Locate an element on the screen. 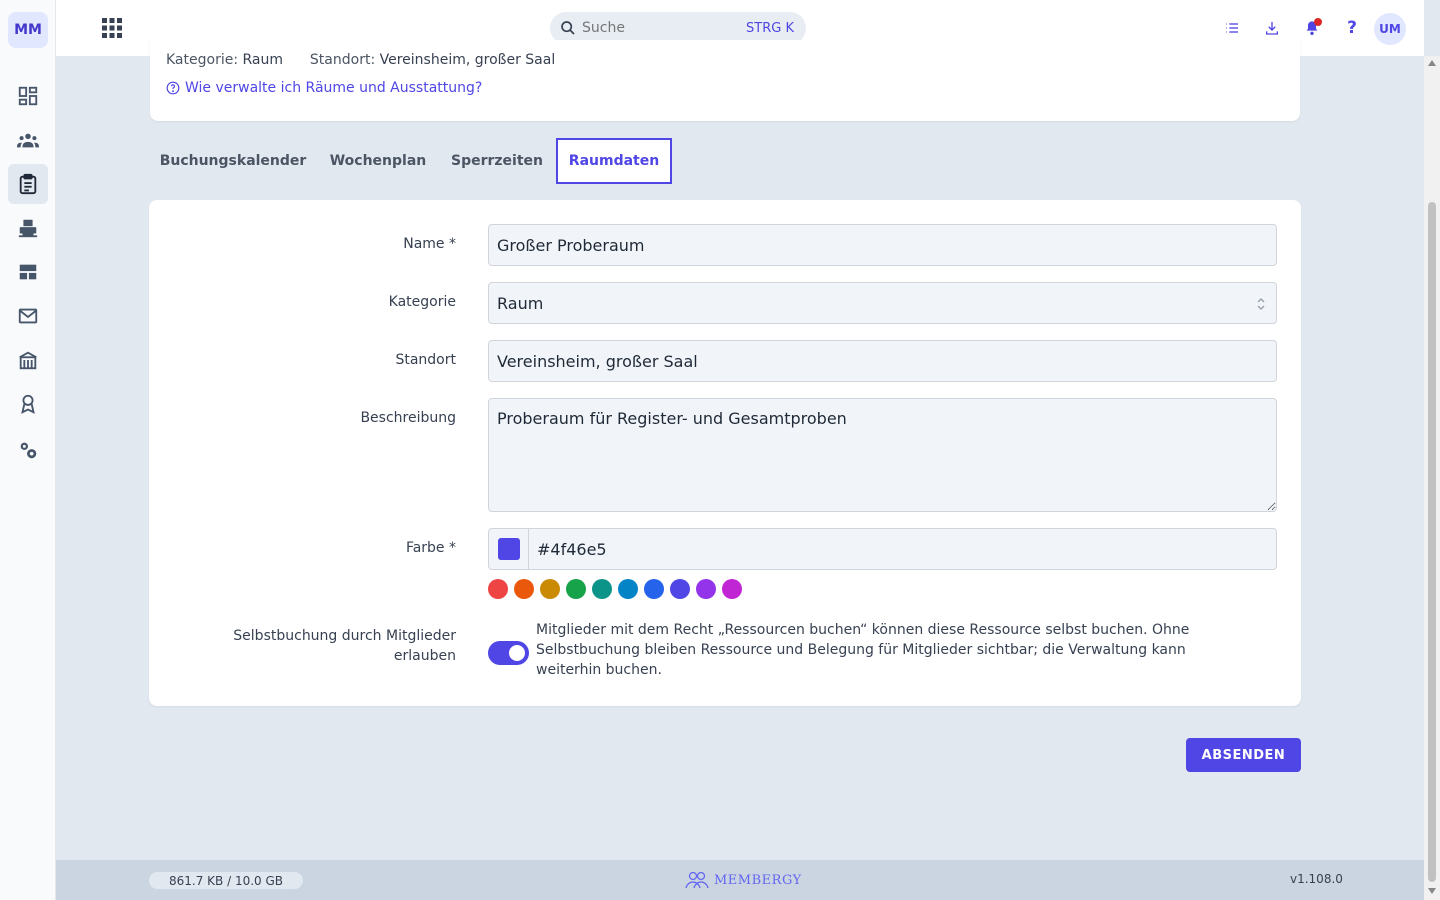 Image resolution: width=1440 pixels, height=900 pixels. help-circle-icon is located at coordinates (173, 88).